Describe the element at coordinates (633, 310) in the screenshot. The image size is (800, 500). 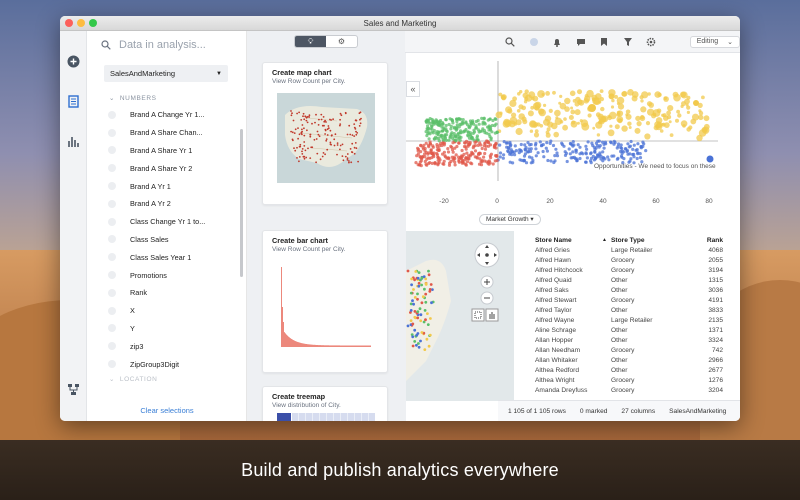
I see `table-row: Alfred Taylor Other 3833` at that location.